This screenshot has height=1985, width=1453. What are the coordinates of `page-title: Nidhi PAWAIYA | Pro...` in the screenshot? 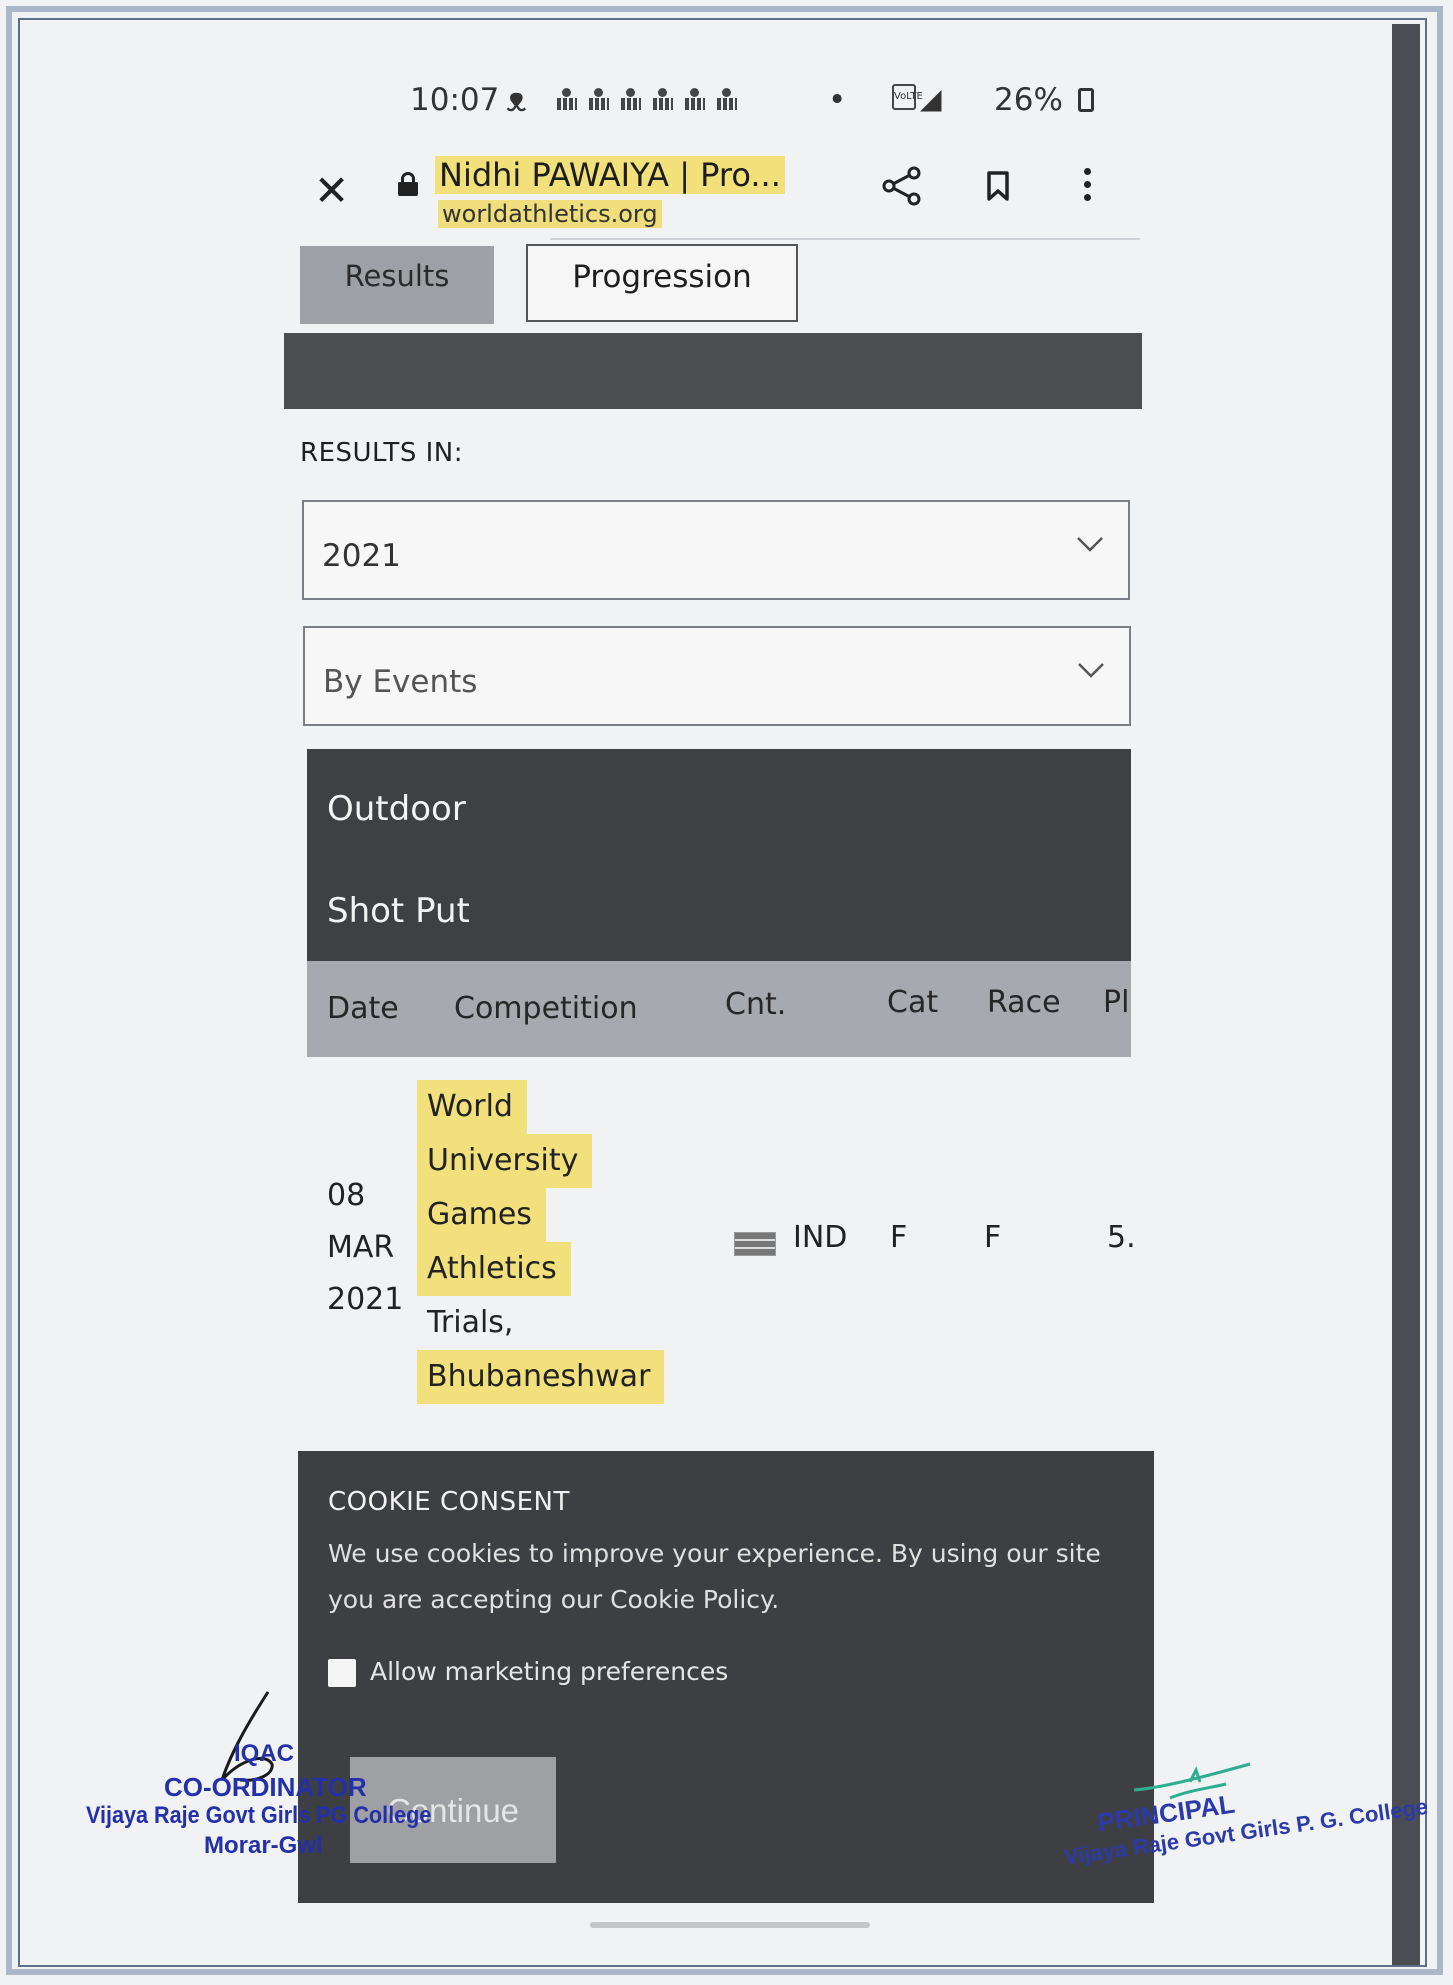 It's located at (610, 175).